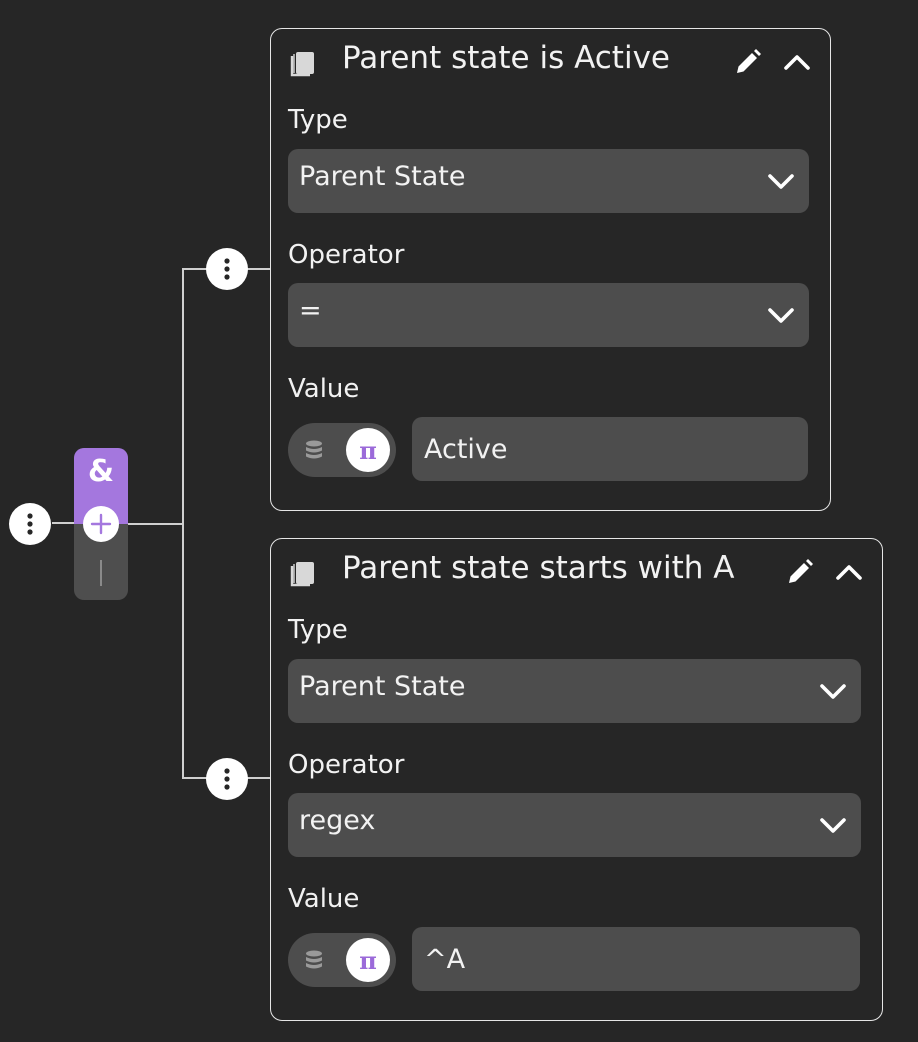 This screenshot has width=918, height=1042. I want to click on add-condition-button, so click(101, 524).